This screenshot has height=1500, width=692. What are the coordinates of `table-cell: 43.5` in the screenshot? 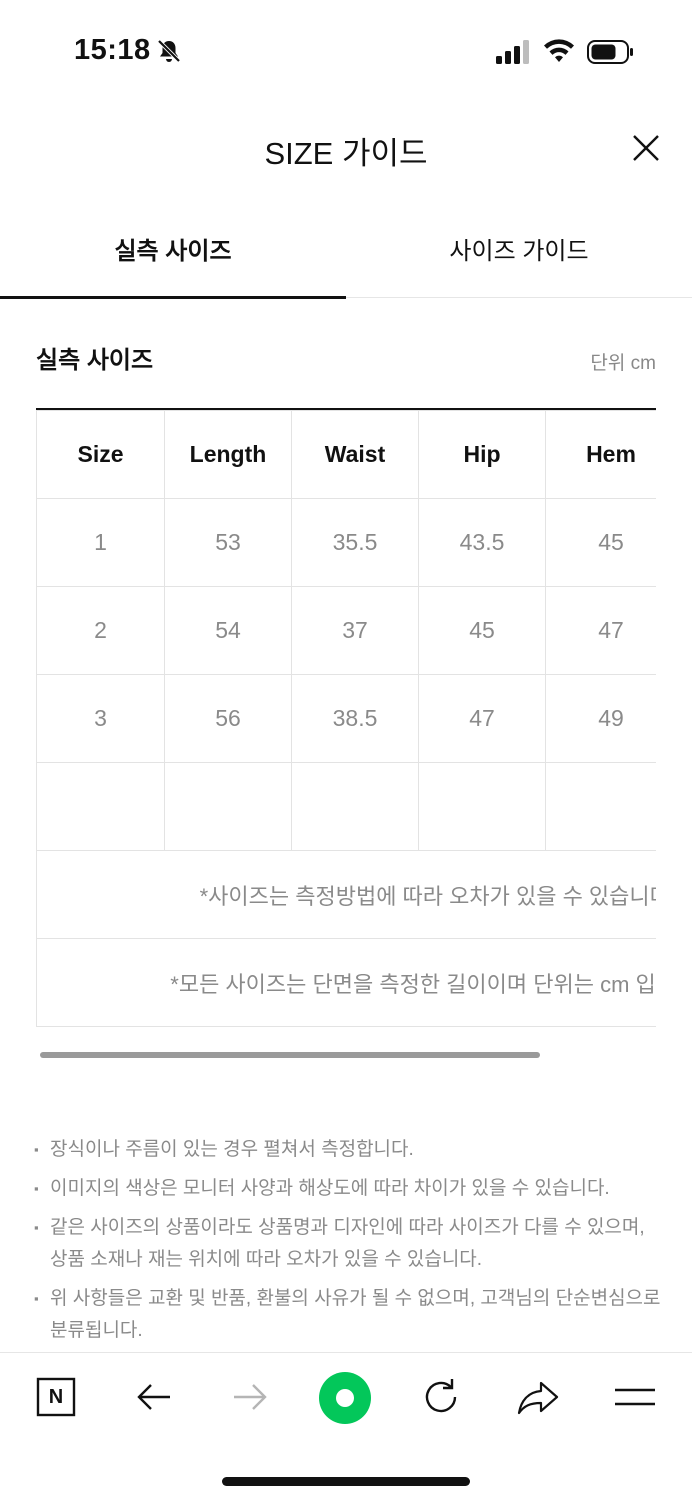 It's located at (482, 542).